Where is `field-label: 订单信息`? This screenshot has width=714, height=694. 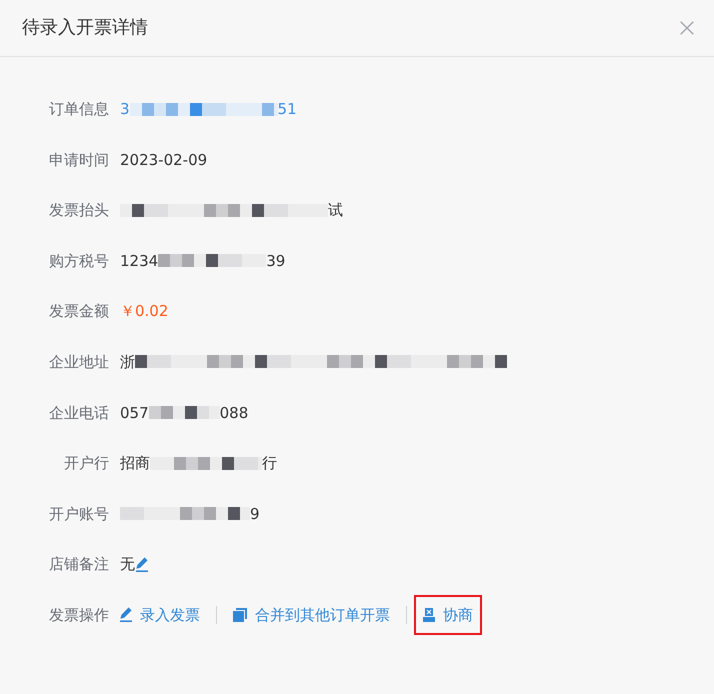 field-label: 订单信息 is located at coordinates (79, 109).